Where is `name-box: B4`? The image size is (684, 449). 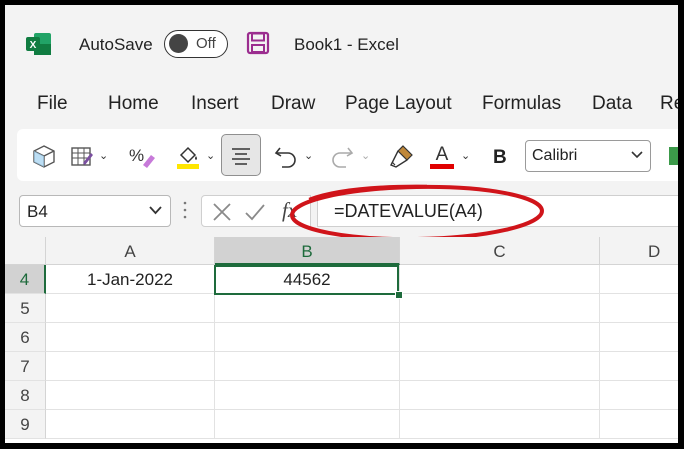 name-box: B4 is located at coordinates (95, 211).